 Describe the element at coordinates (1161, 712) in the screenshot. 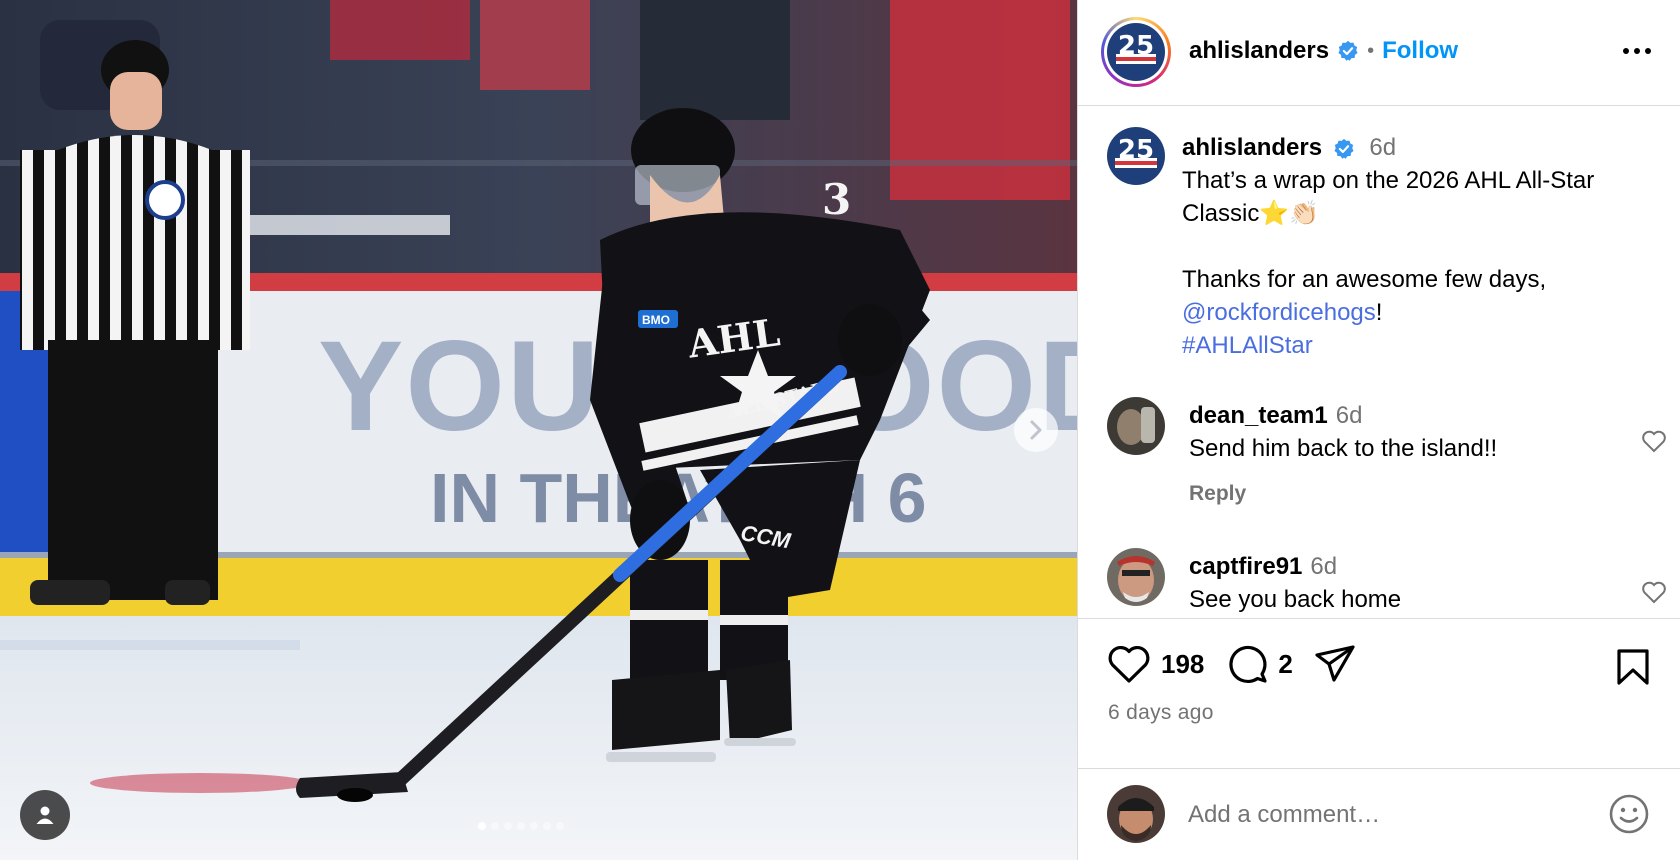

I see `posted-time: 6 days ago` at that location.